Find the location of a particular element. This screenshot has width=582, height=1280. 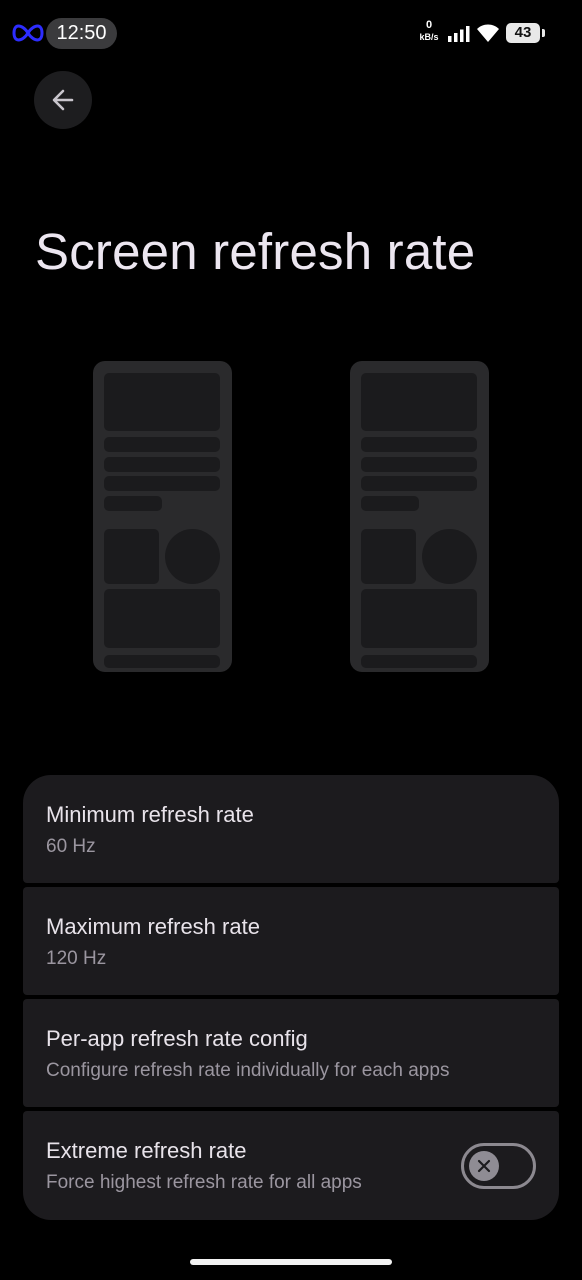

signal-icon is located at coordinates (459, 34).